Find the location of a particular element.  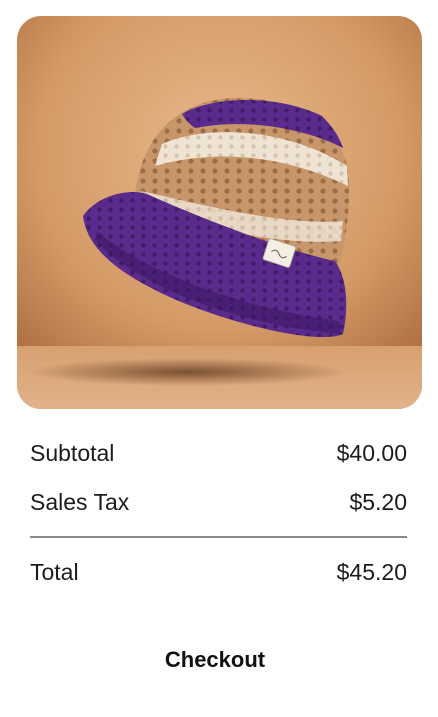

checkout-button: Checkout is located at coordinates (215, 660).